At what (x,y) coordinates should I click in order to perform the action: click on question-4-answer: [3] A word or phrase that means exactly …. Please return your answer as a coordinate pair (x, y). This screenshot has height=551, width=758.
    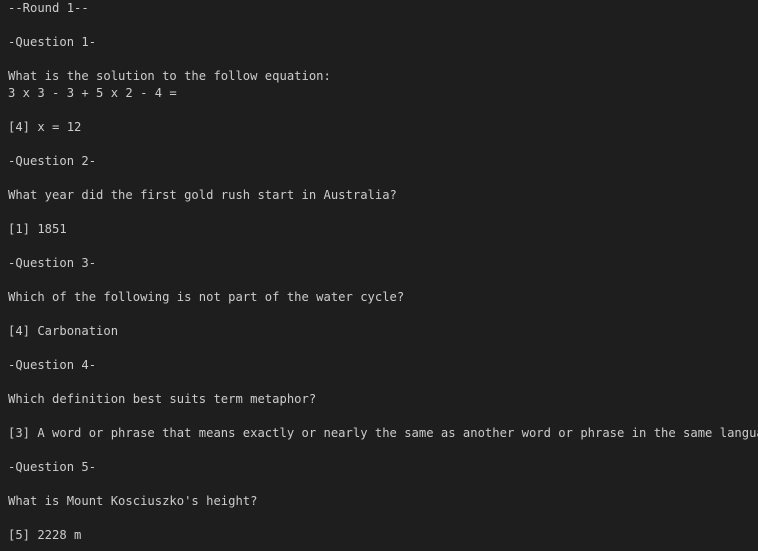
    Looking at the image, I should click on (383, 433).